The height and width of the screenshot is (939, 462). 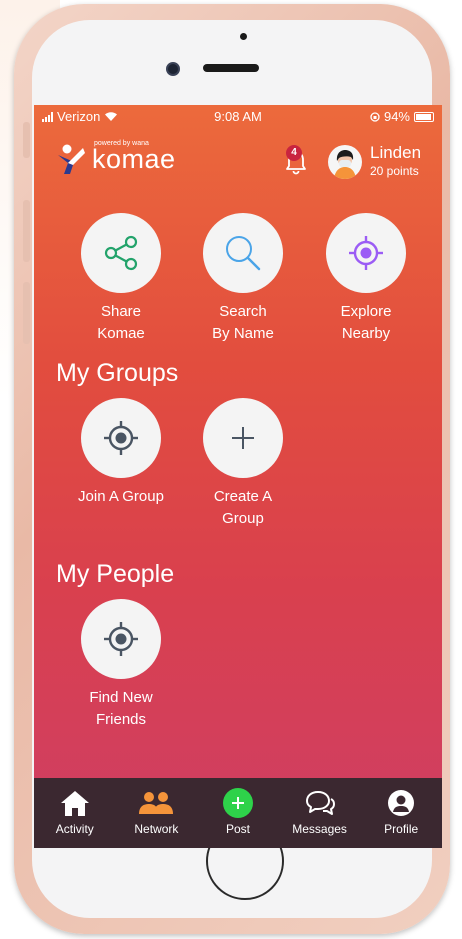 What do you see at coordinates (156, 829) in the screenshot?
I see `tab-network-label: Network` at bounding box center [156, 829].